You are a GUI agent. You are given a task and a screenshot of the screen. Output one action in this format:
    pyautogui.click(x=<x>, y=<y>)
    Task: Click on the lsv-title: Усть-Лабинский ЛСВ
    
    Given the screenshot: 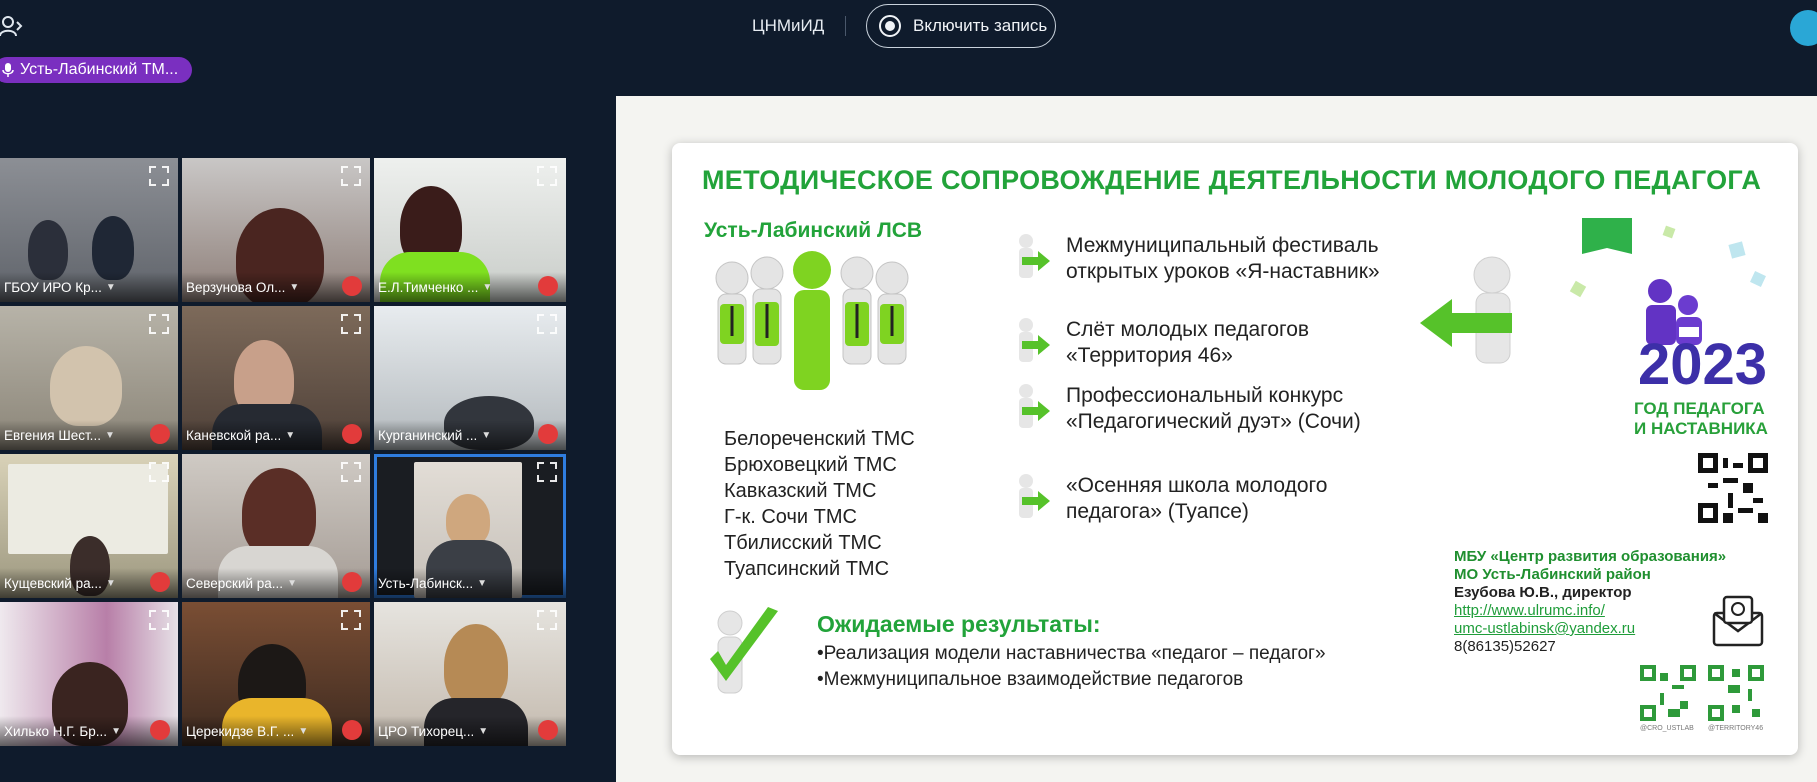 What is the action you would take?
    pyautogui.click(x=813, y=230)
    